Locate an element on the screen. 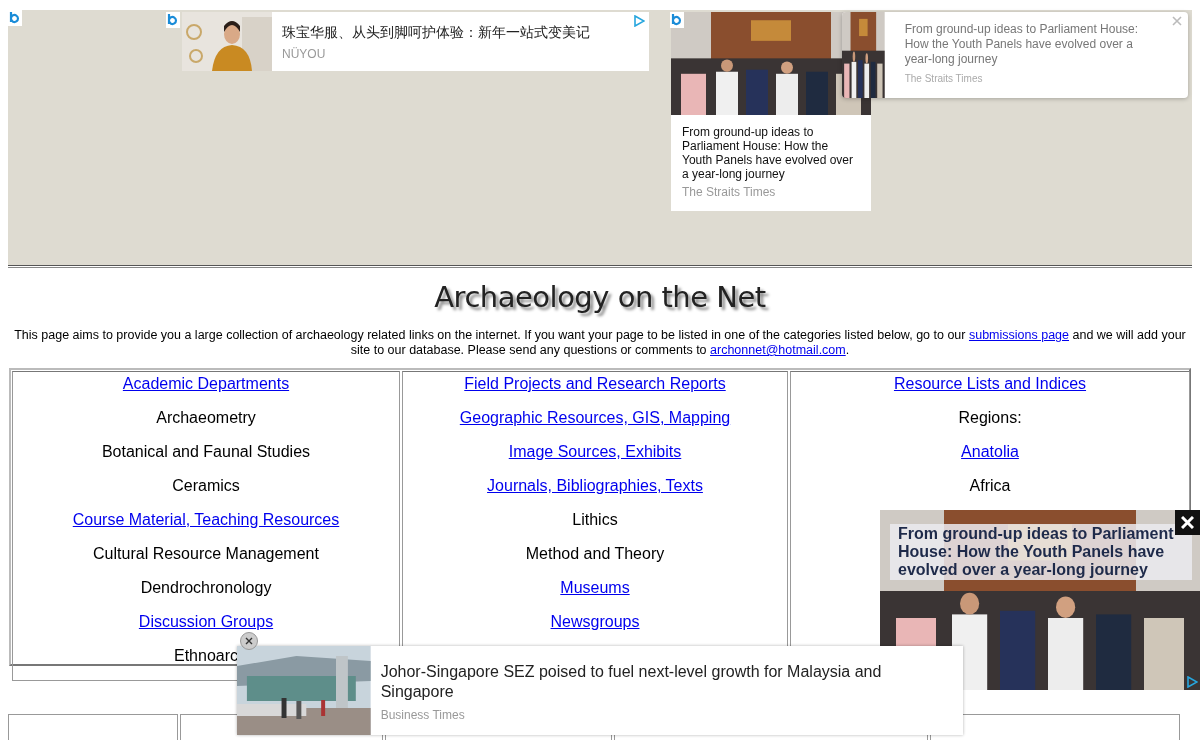 This screenshot has width=1200, height=740. category-label: Method and Theory is located at coordinates (595, 554).